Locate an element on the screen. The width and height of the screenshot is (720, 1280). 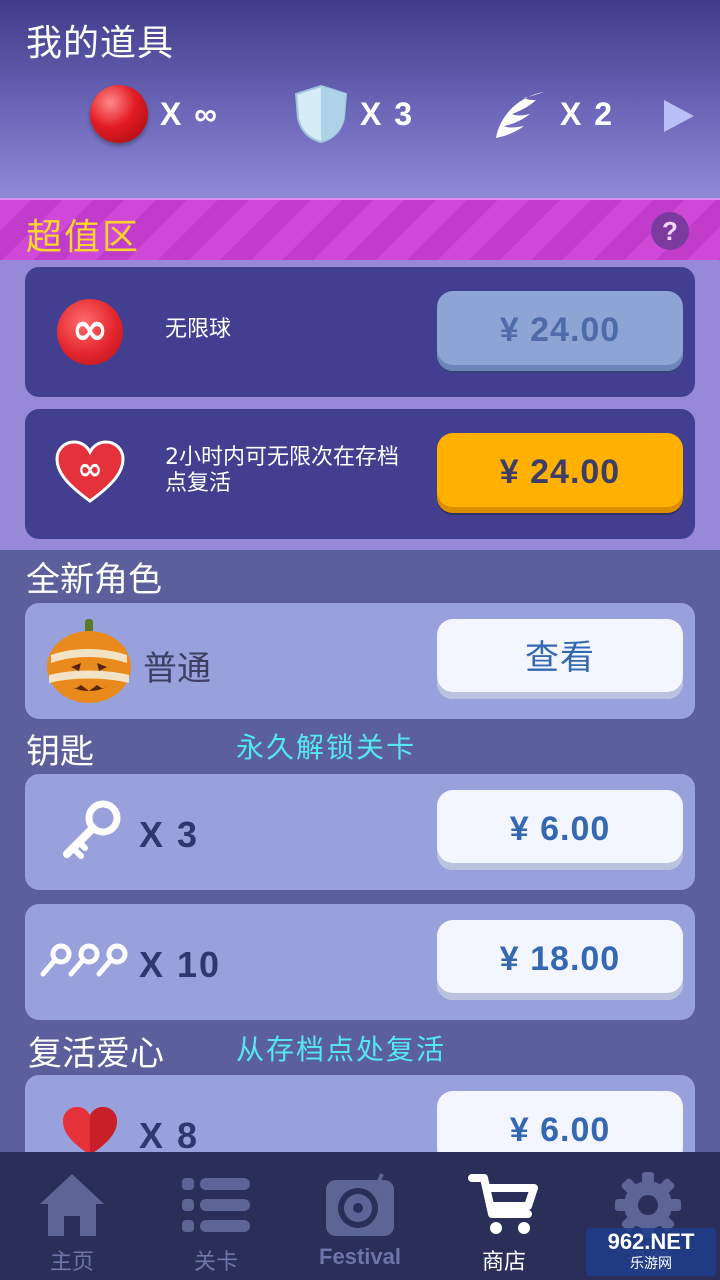
characters-title: 全新角色 is located at coordinates (94, 580).